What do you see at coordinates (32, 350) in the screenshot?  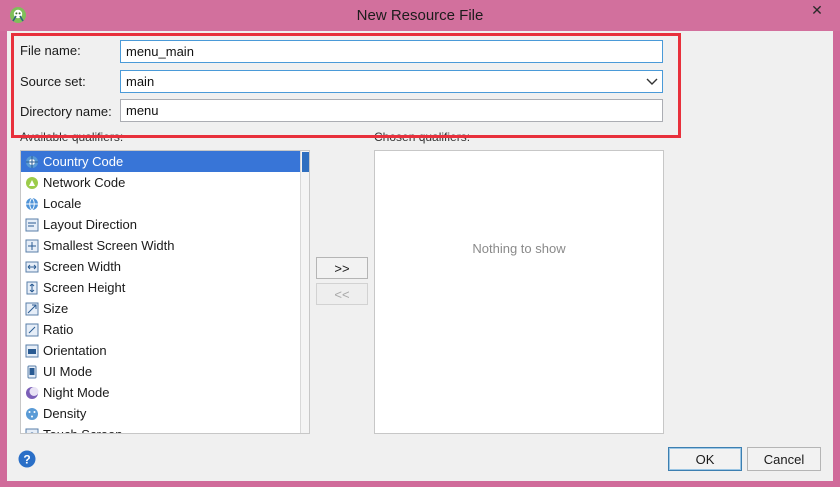 I see `orientation-icon` at bounding box center [32, 350].